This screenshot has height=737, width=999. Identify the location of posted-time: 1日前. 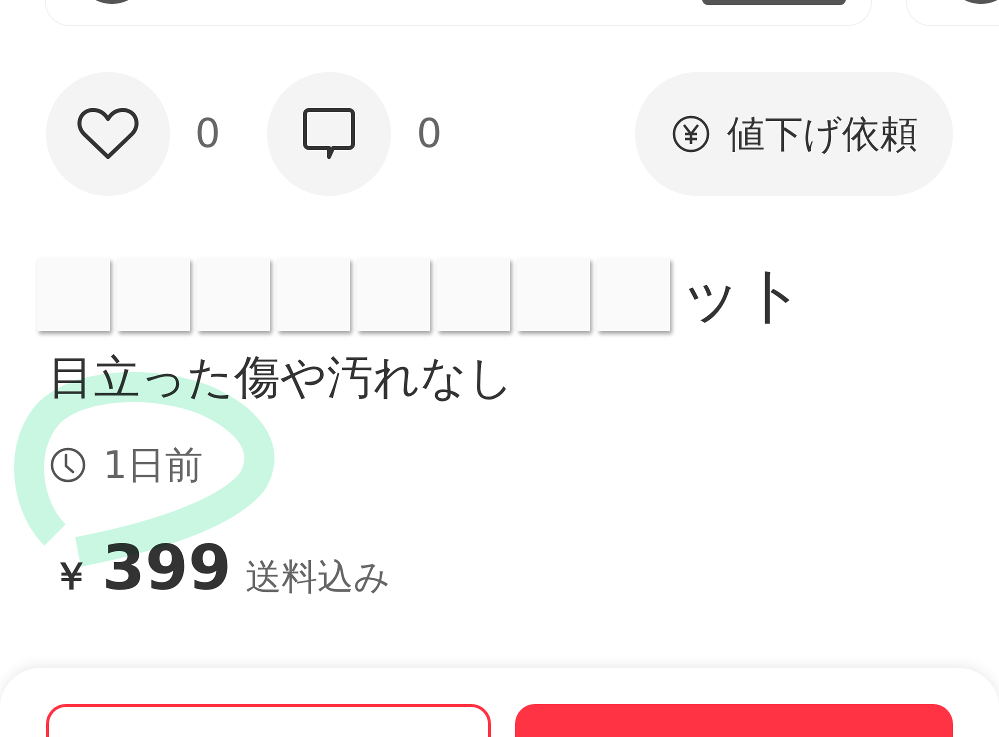
(153, 465).